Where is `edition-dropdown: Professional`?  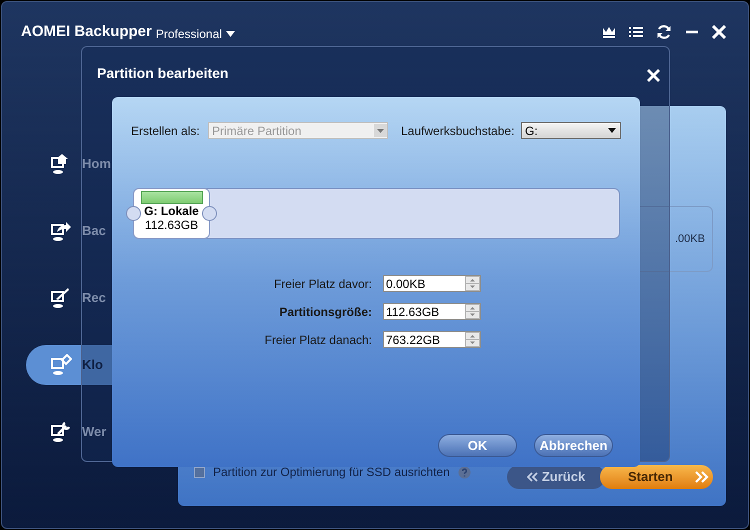
edition-dropdown: Professional is located at coordinates (195, 34).